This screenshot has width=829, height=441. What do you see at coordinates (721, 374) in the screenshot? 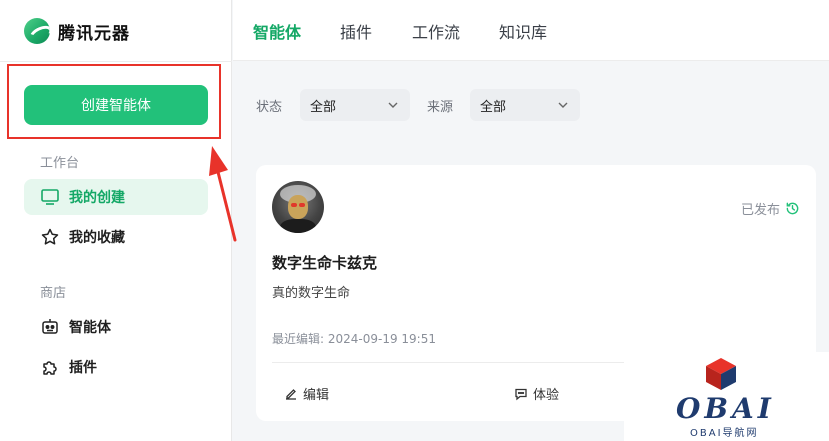
I see `cube-logo-icon` at bounding box center [721, 374].